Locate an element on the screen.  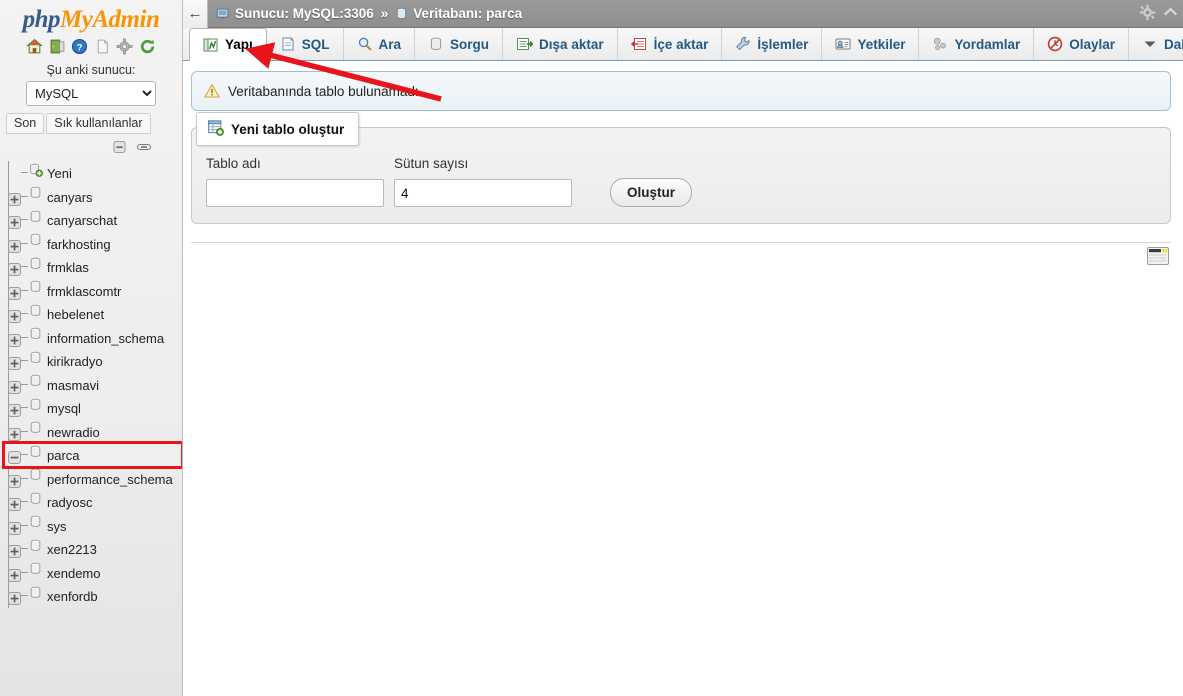
create-table-form: Tablo adı Sütun sayısı Oluştur is located at coordinates (681, 181).